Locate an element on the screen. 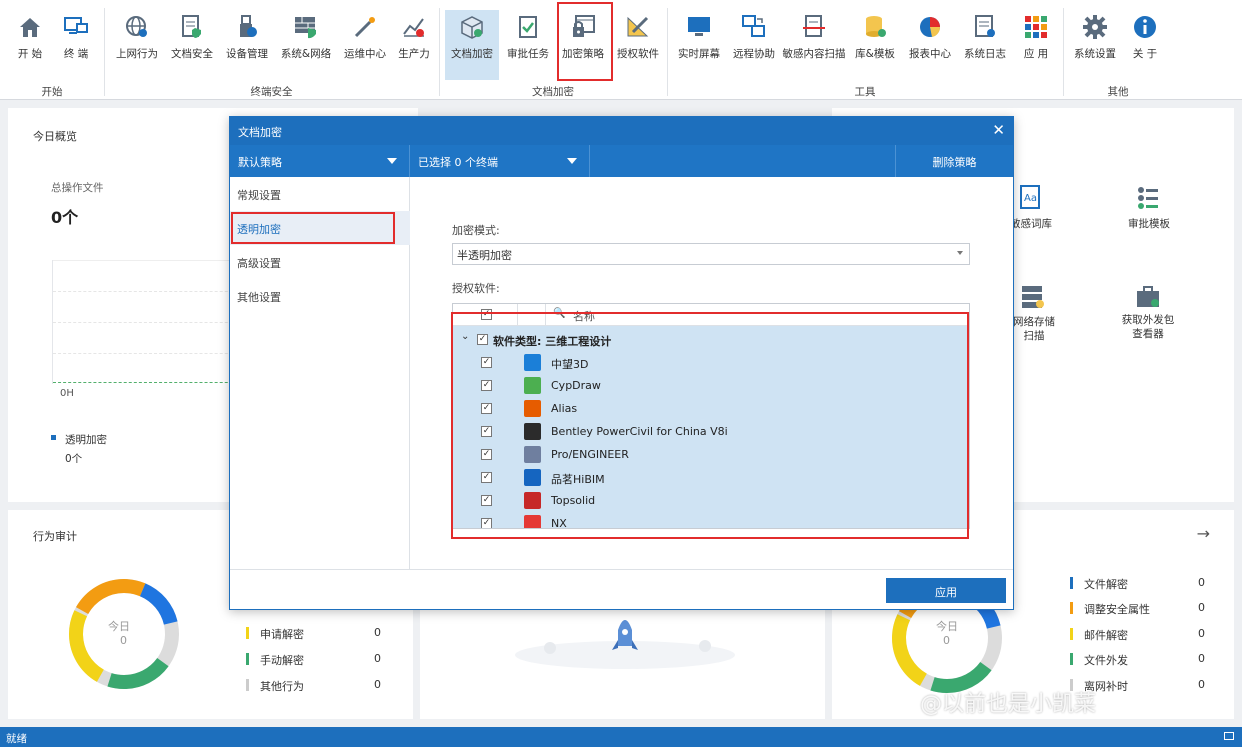 Image resolution: width=1242 pixels, height=747 pixels. apps-button: 应 用 is located at coordinates (1036, 38).